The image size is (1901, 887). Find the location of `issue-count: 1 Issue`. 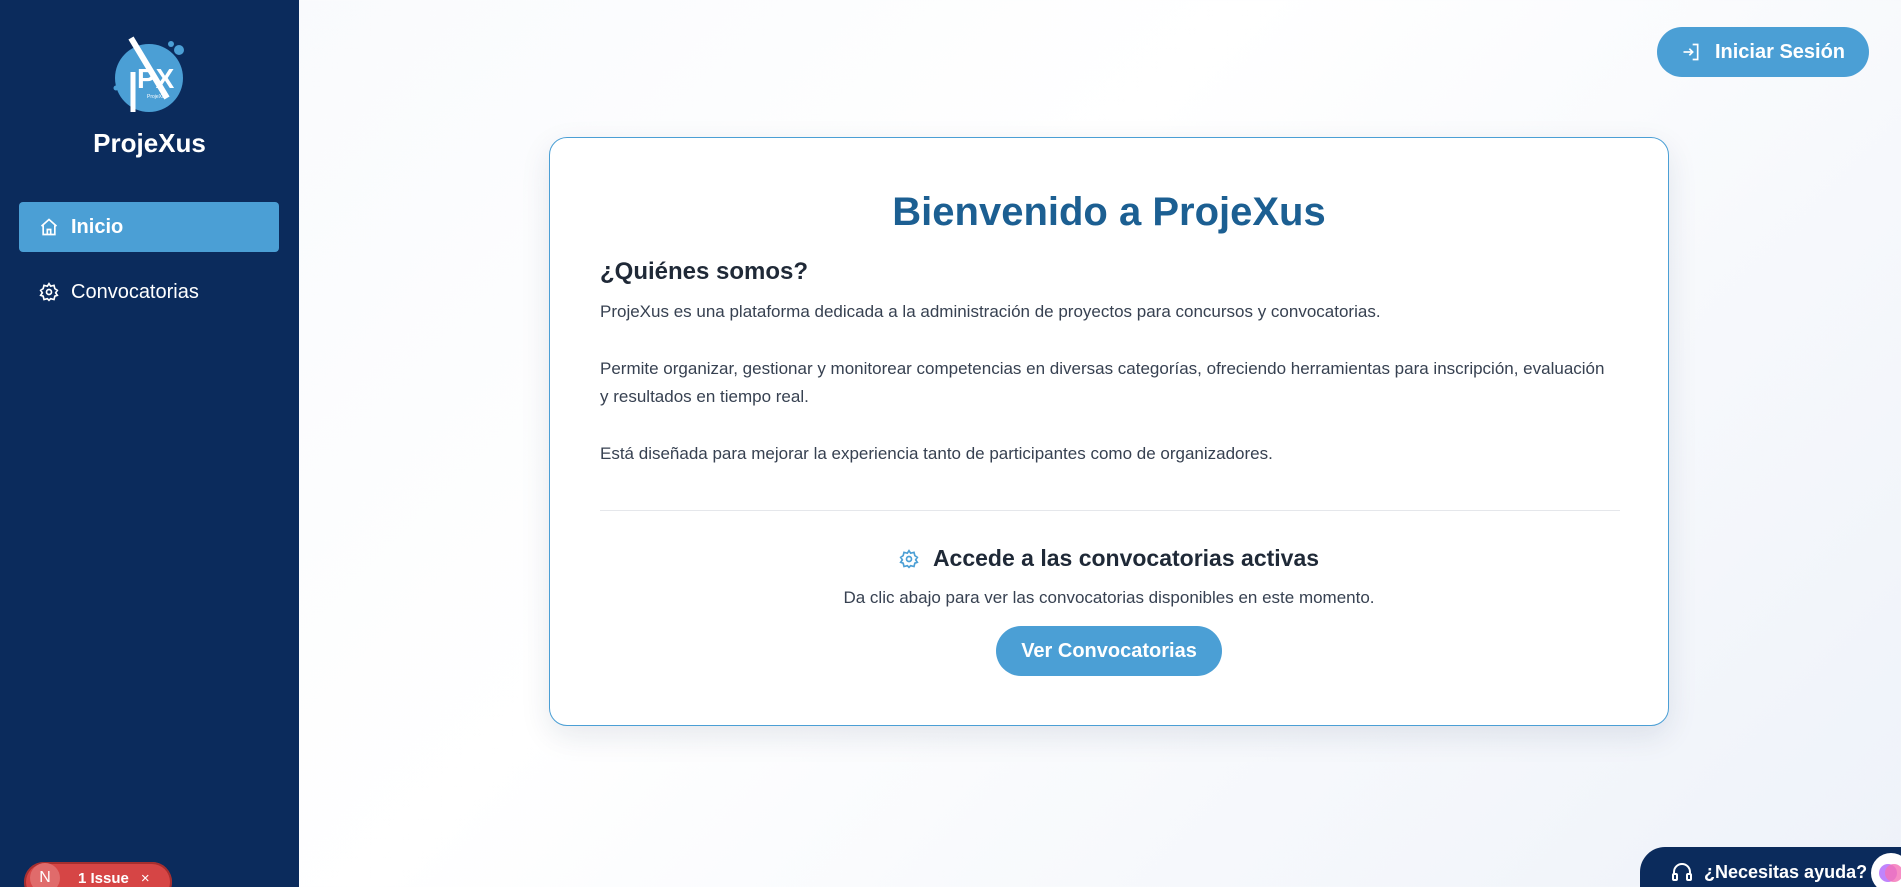

issue-count: 1 Issue is located at coordinates (103, 878).